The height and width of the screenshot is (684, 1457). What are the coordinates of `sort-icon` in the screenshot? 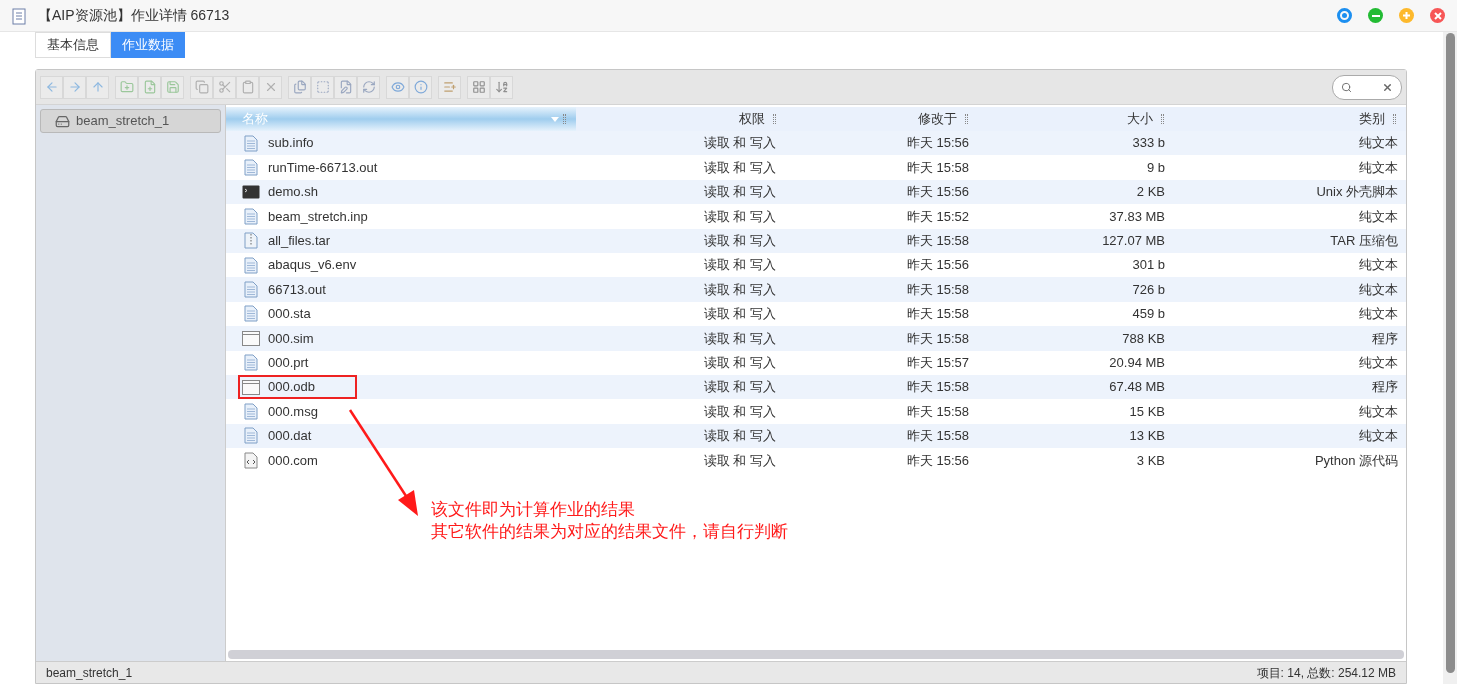 It's located at (501, 87).